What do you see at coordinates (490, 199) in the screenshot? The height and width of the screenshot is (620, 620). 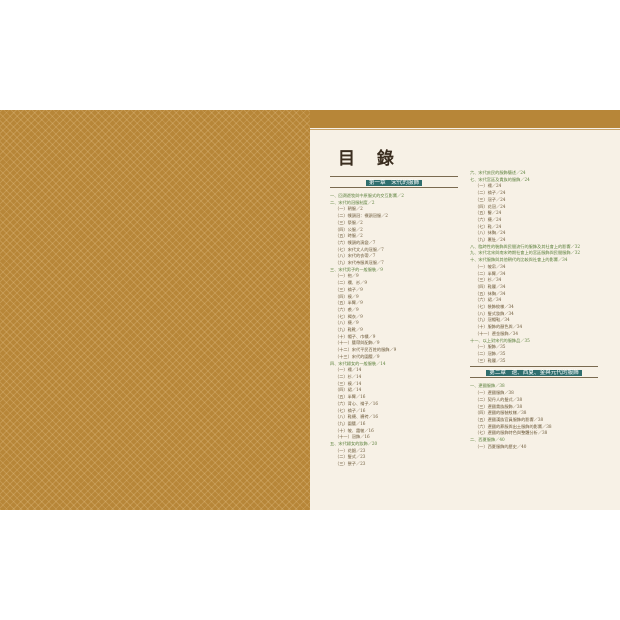 I see `toc-subsection: （三）冠子／24` at bounding box center [490, 199].